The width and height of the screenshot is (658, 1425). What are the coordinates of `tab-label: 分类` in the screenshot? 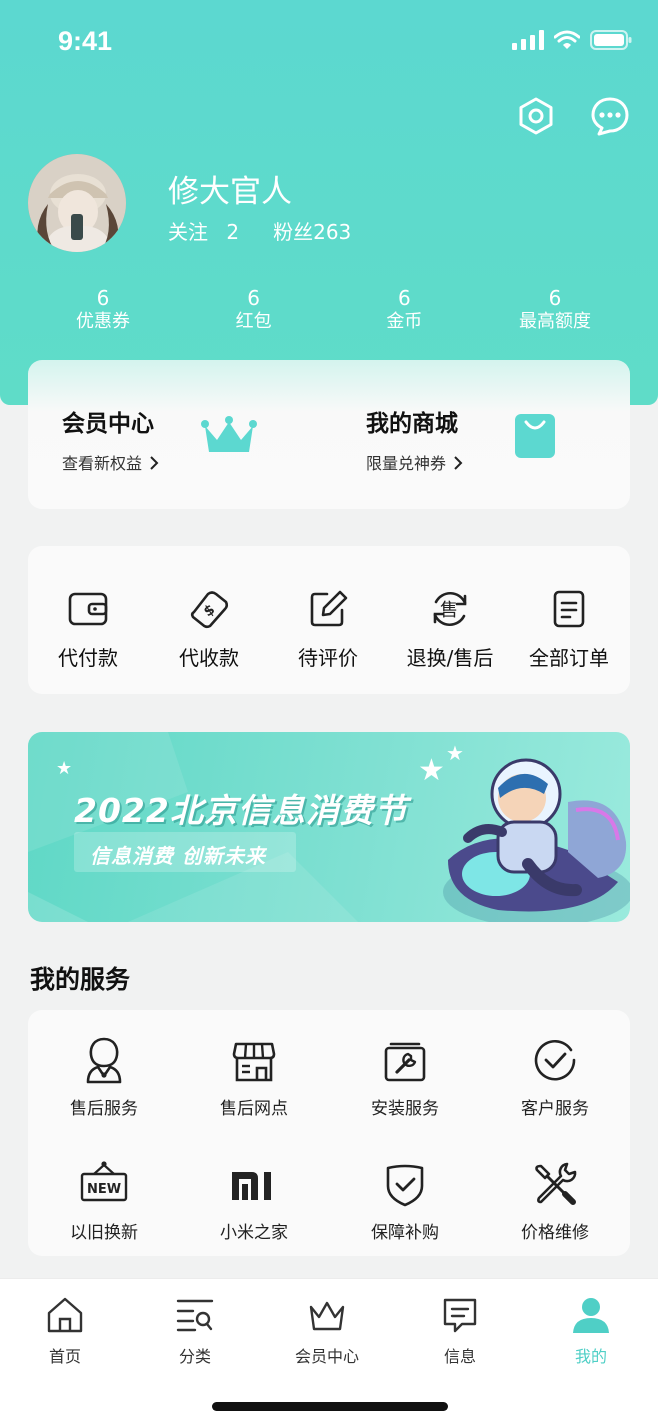 It's located at (194, 1356).